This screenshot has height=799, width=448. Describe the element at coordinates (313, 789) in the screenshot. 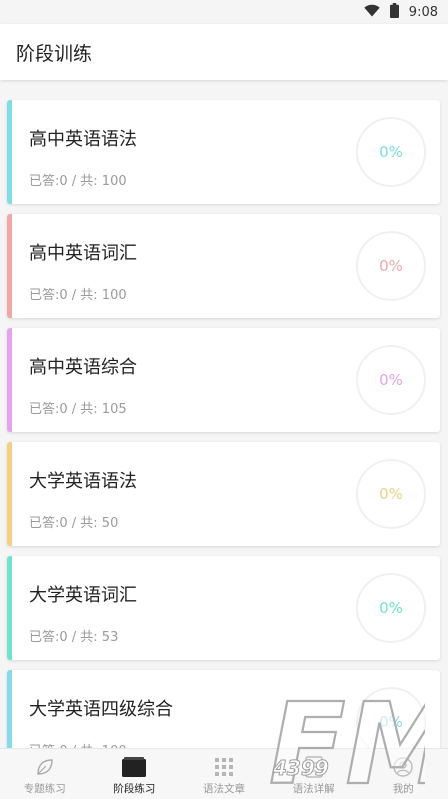

I see `tab-label: 语法详解` at that location.